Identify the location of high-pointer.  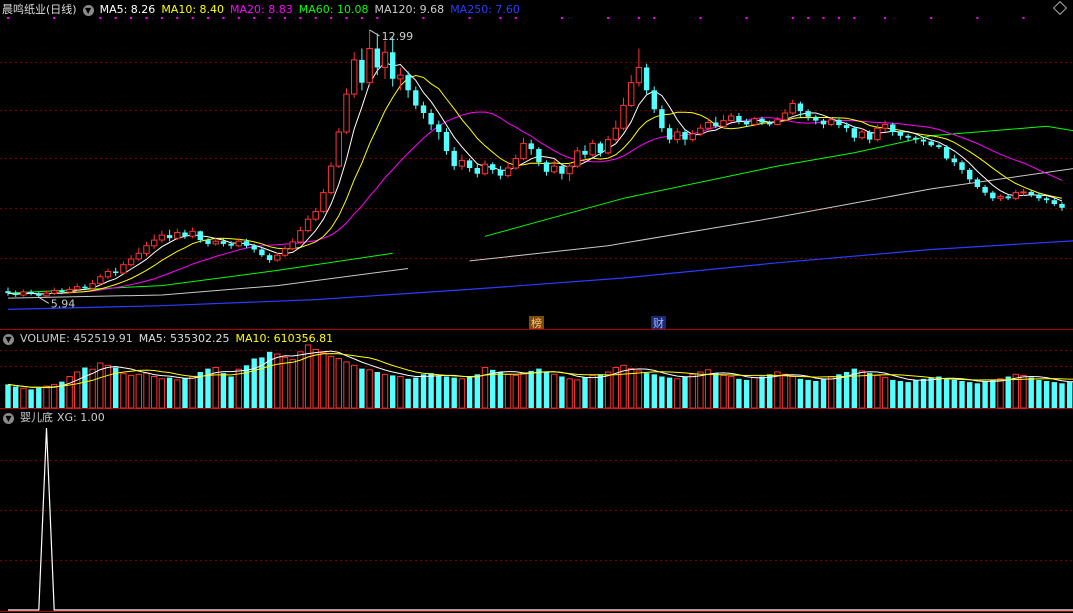
(374, 33).